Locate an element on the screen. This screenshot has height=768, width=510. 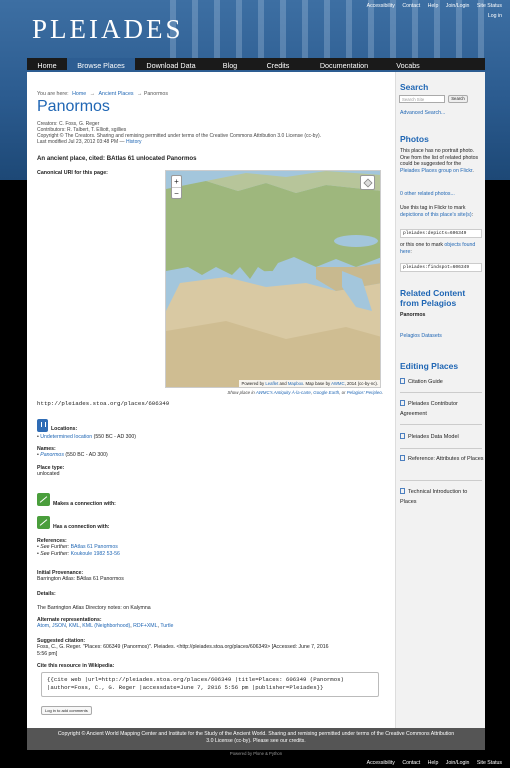
search-button: Search is located at coordinates (458, 99).